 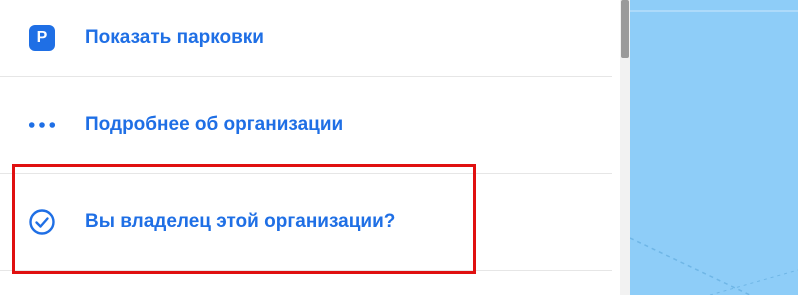 I want to click on parking-badge: P, so click(x=42, y=38).